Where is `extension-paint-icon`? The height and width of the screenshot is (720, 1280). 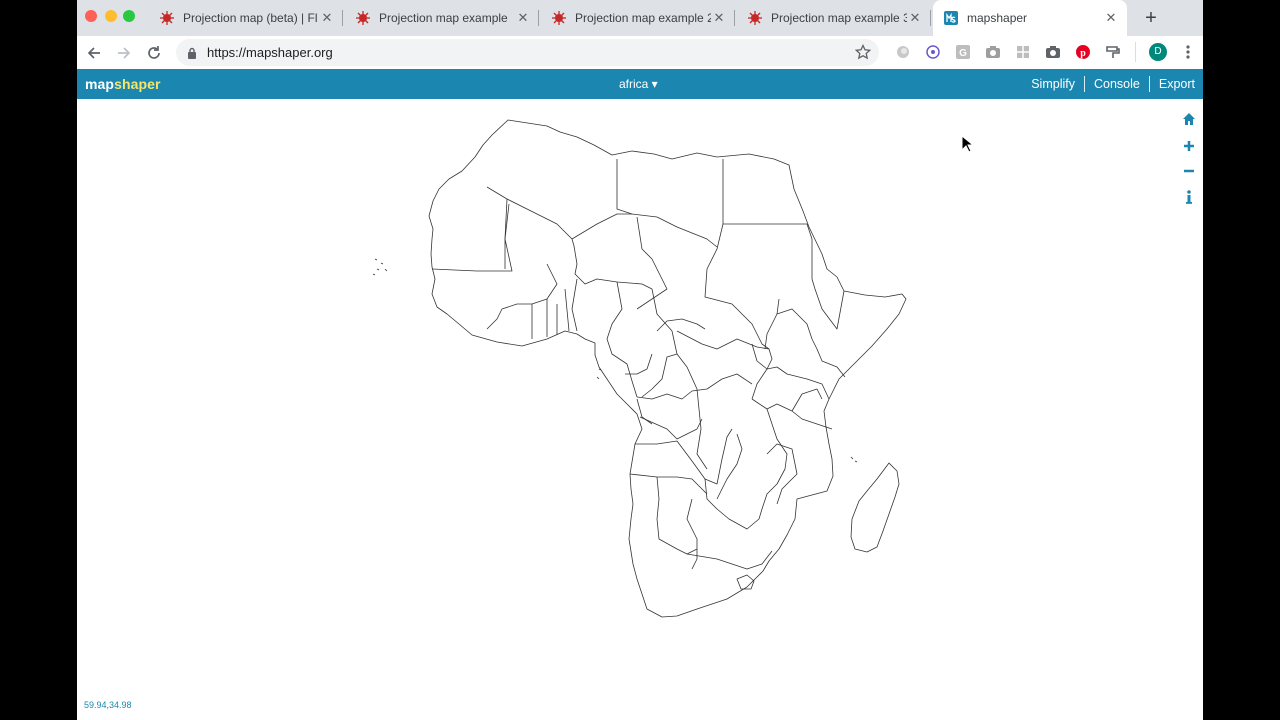
extension-paint-icon is located at coordinates (1113, 52).